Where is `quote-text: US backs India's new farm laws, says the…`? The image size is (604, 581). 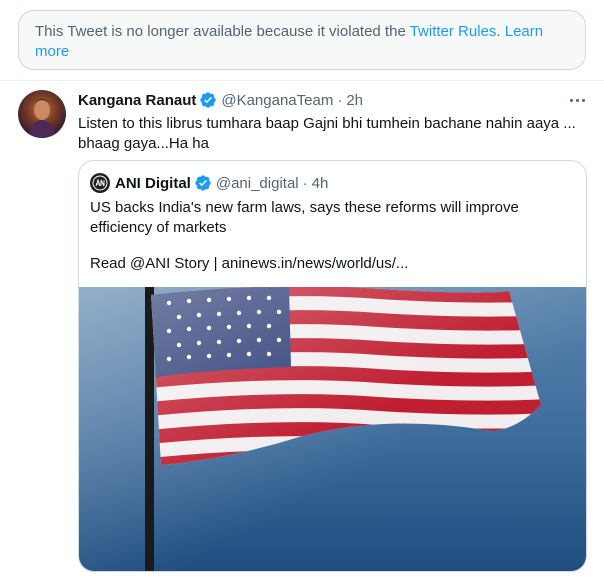
quote-text: US backs India's new farm laws, says the… is located at coordinates (304, 217).